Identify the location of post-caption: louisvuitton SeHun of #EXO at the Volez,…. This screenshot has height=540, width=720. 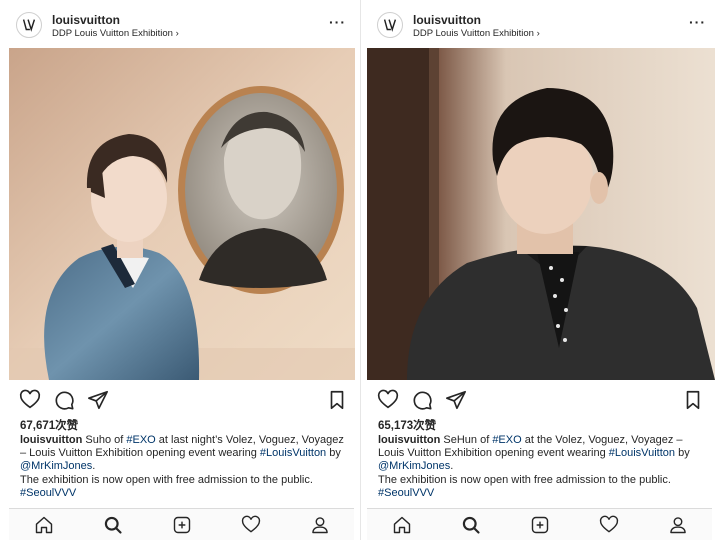
(544, 467).